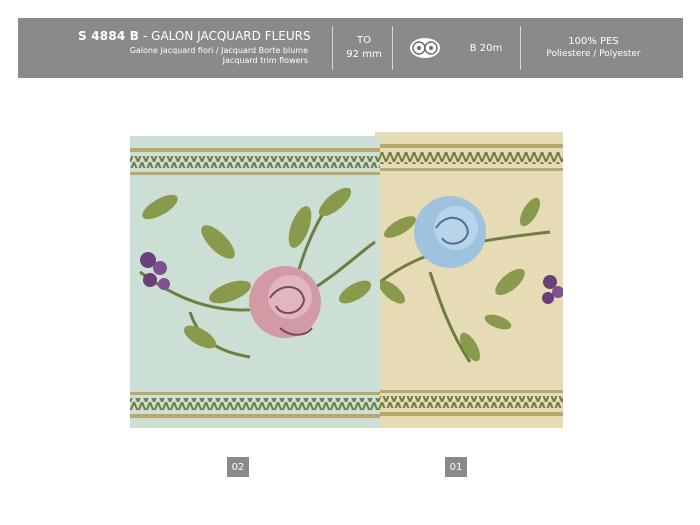 Image resolution: width=700 pixels, height=525 pixels. I want to click on reel-icon, so click(425, 48).